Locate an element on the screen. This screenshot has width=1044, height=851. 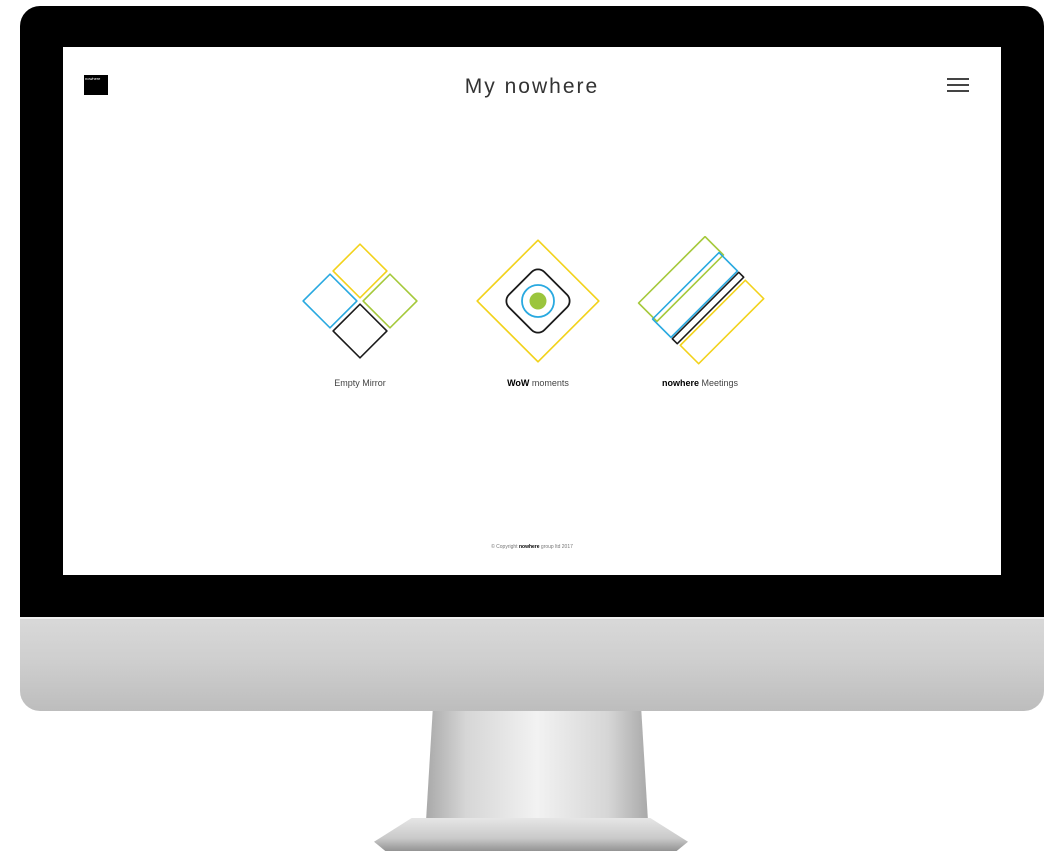
tile-label-rest: moments is located at coordinates (549, 383).